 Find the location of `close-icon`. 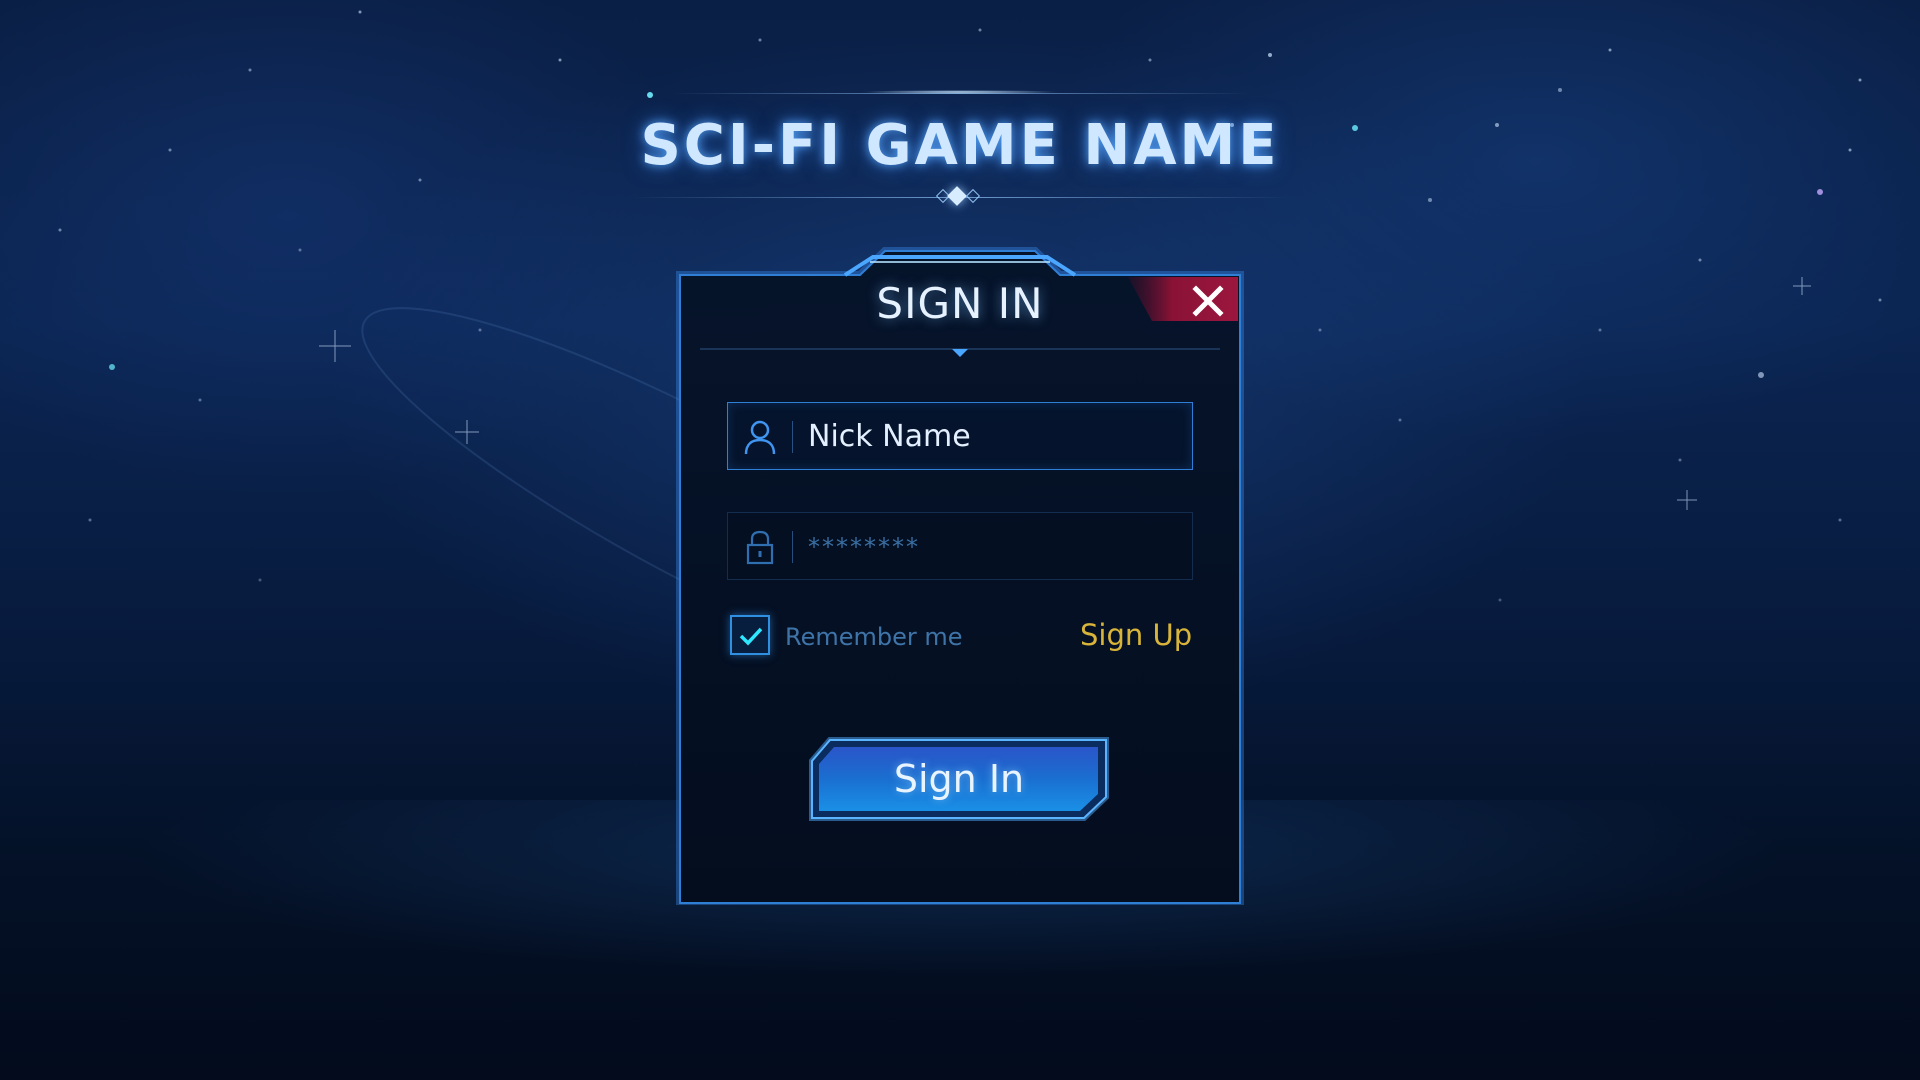

close-icon is located at coordinates (1208, 301).